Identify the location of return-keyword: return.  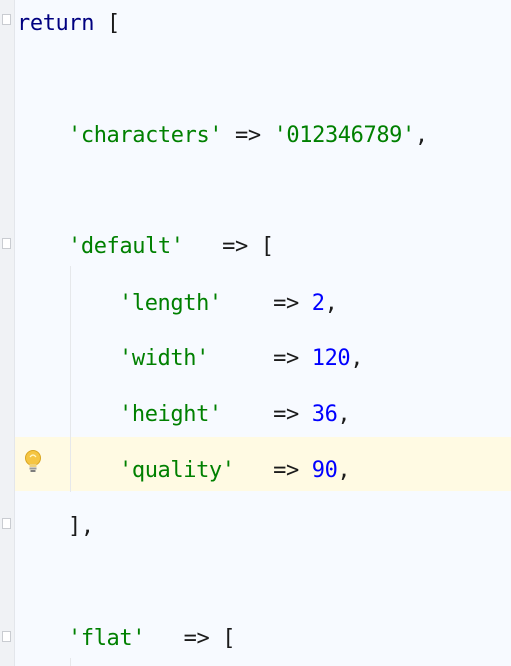
(56, 23).